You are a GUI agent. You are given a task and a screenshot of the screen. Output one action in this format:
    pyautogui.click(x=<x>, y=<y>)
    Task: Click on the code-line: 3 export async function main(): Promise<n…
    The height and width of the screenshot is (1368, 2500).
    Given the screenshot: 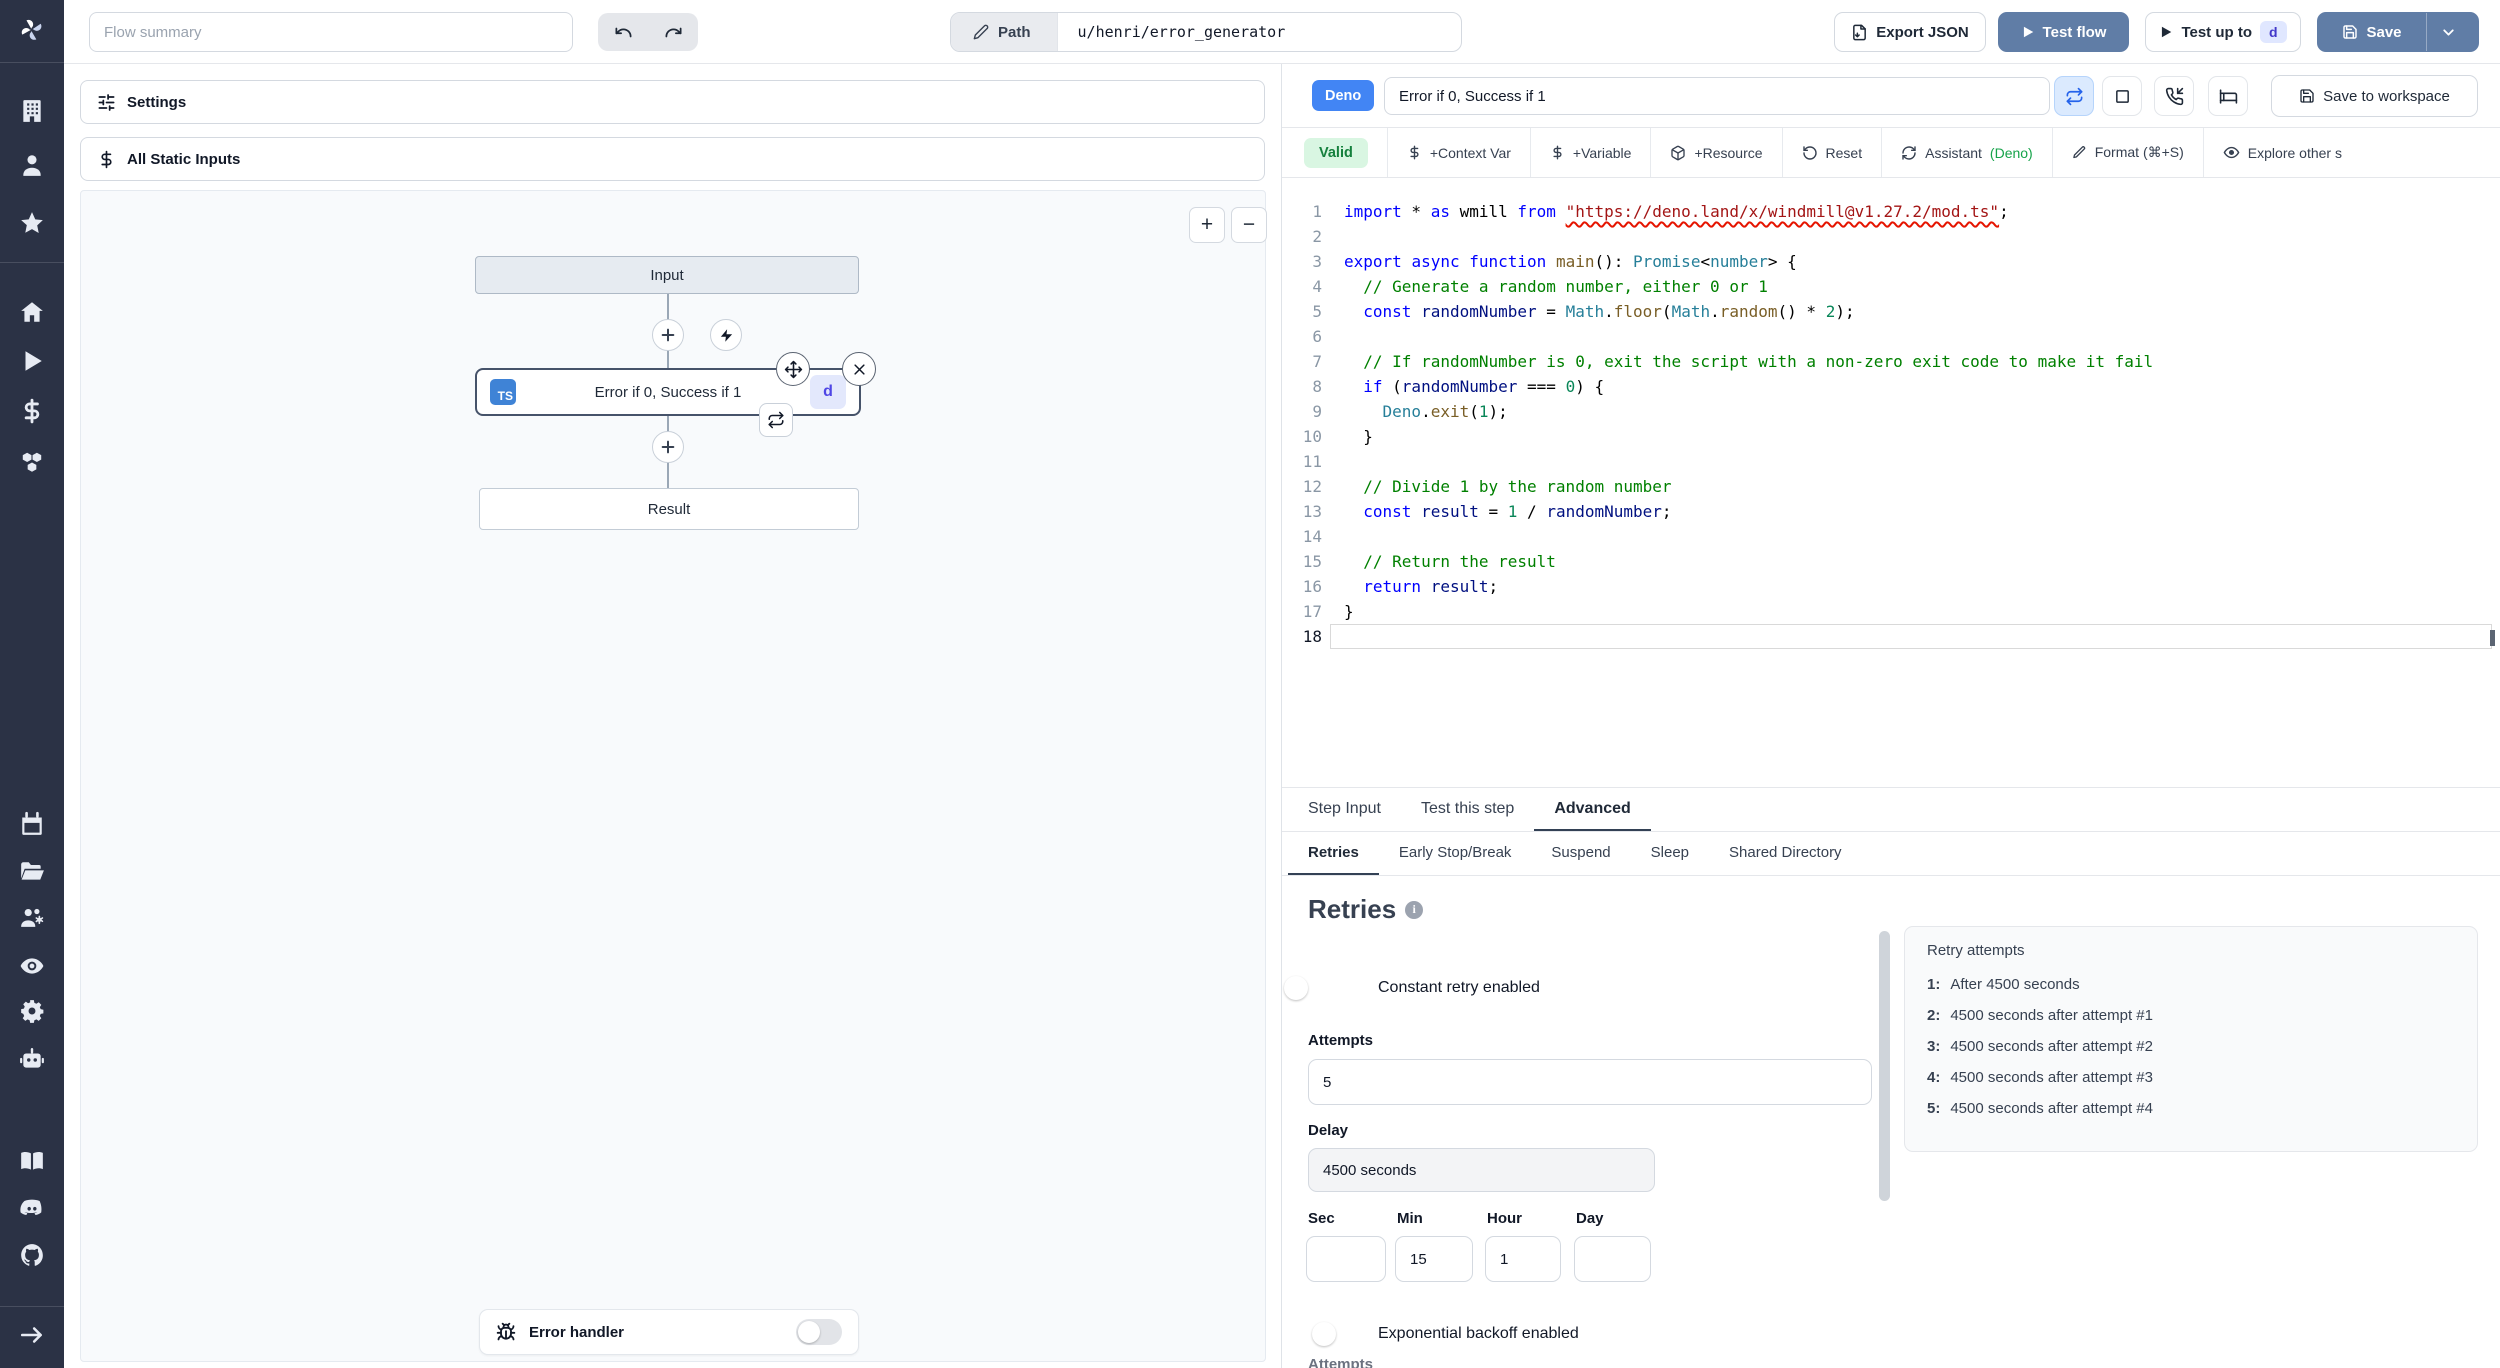 What is the action you would take?
    pyautogui.click(x=1891, y=261)
    